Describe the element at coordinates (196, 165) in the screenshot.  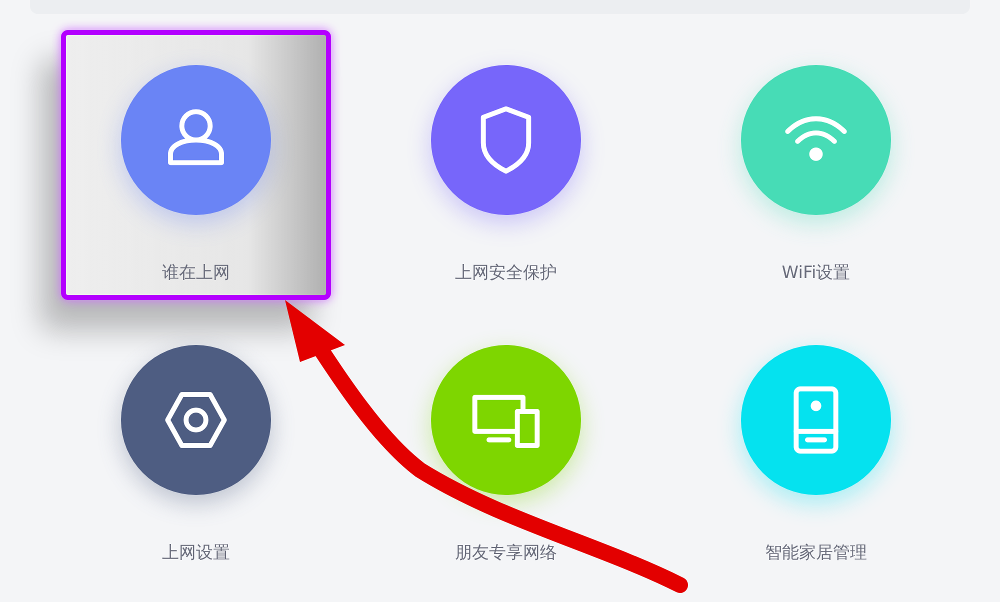
I see `menu-tile: 谁在上网` at that location.